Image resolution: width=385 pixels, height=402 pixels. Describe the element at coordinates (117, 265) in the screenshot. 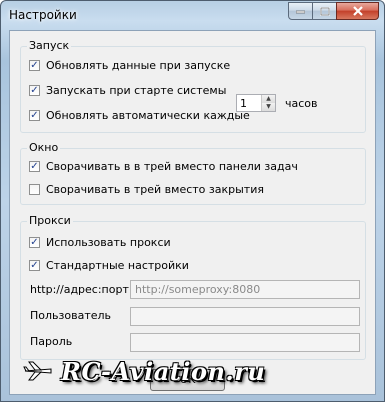

I see `checkbox-label: Стандартные настройки` at that location.